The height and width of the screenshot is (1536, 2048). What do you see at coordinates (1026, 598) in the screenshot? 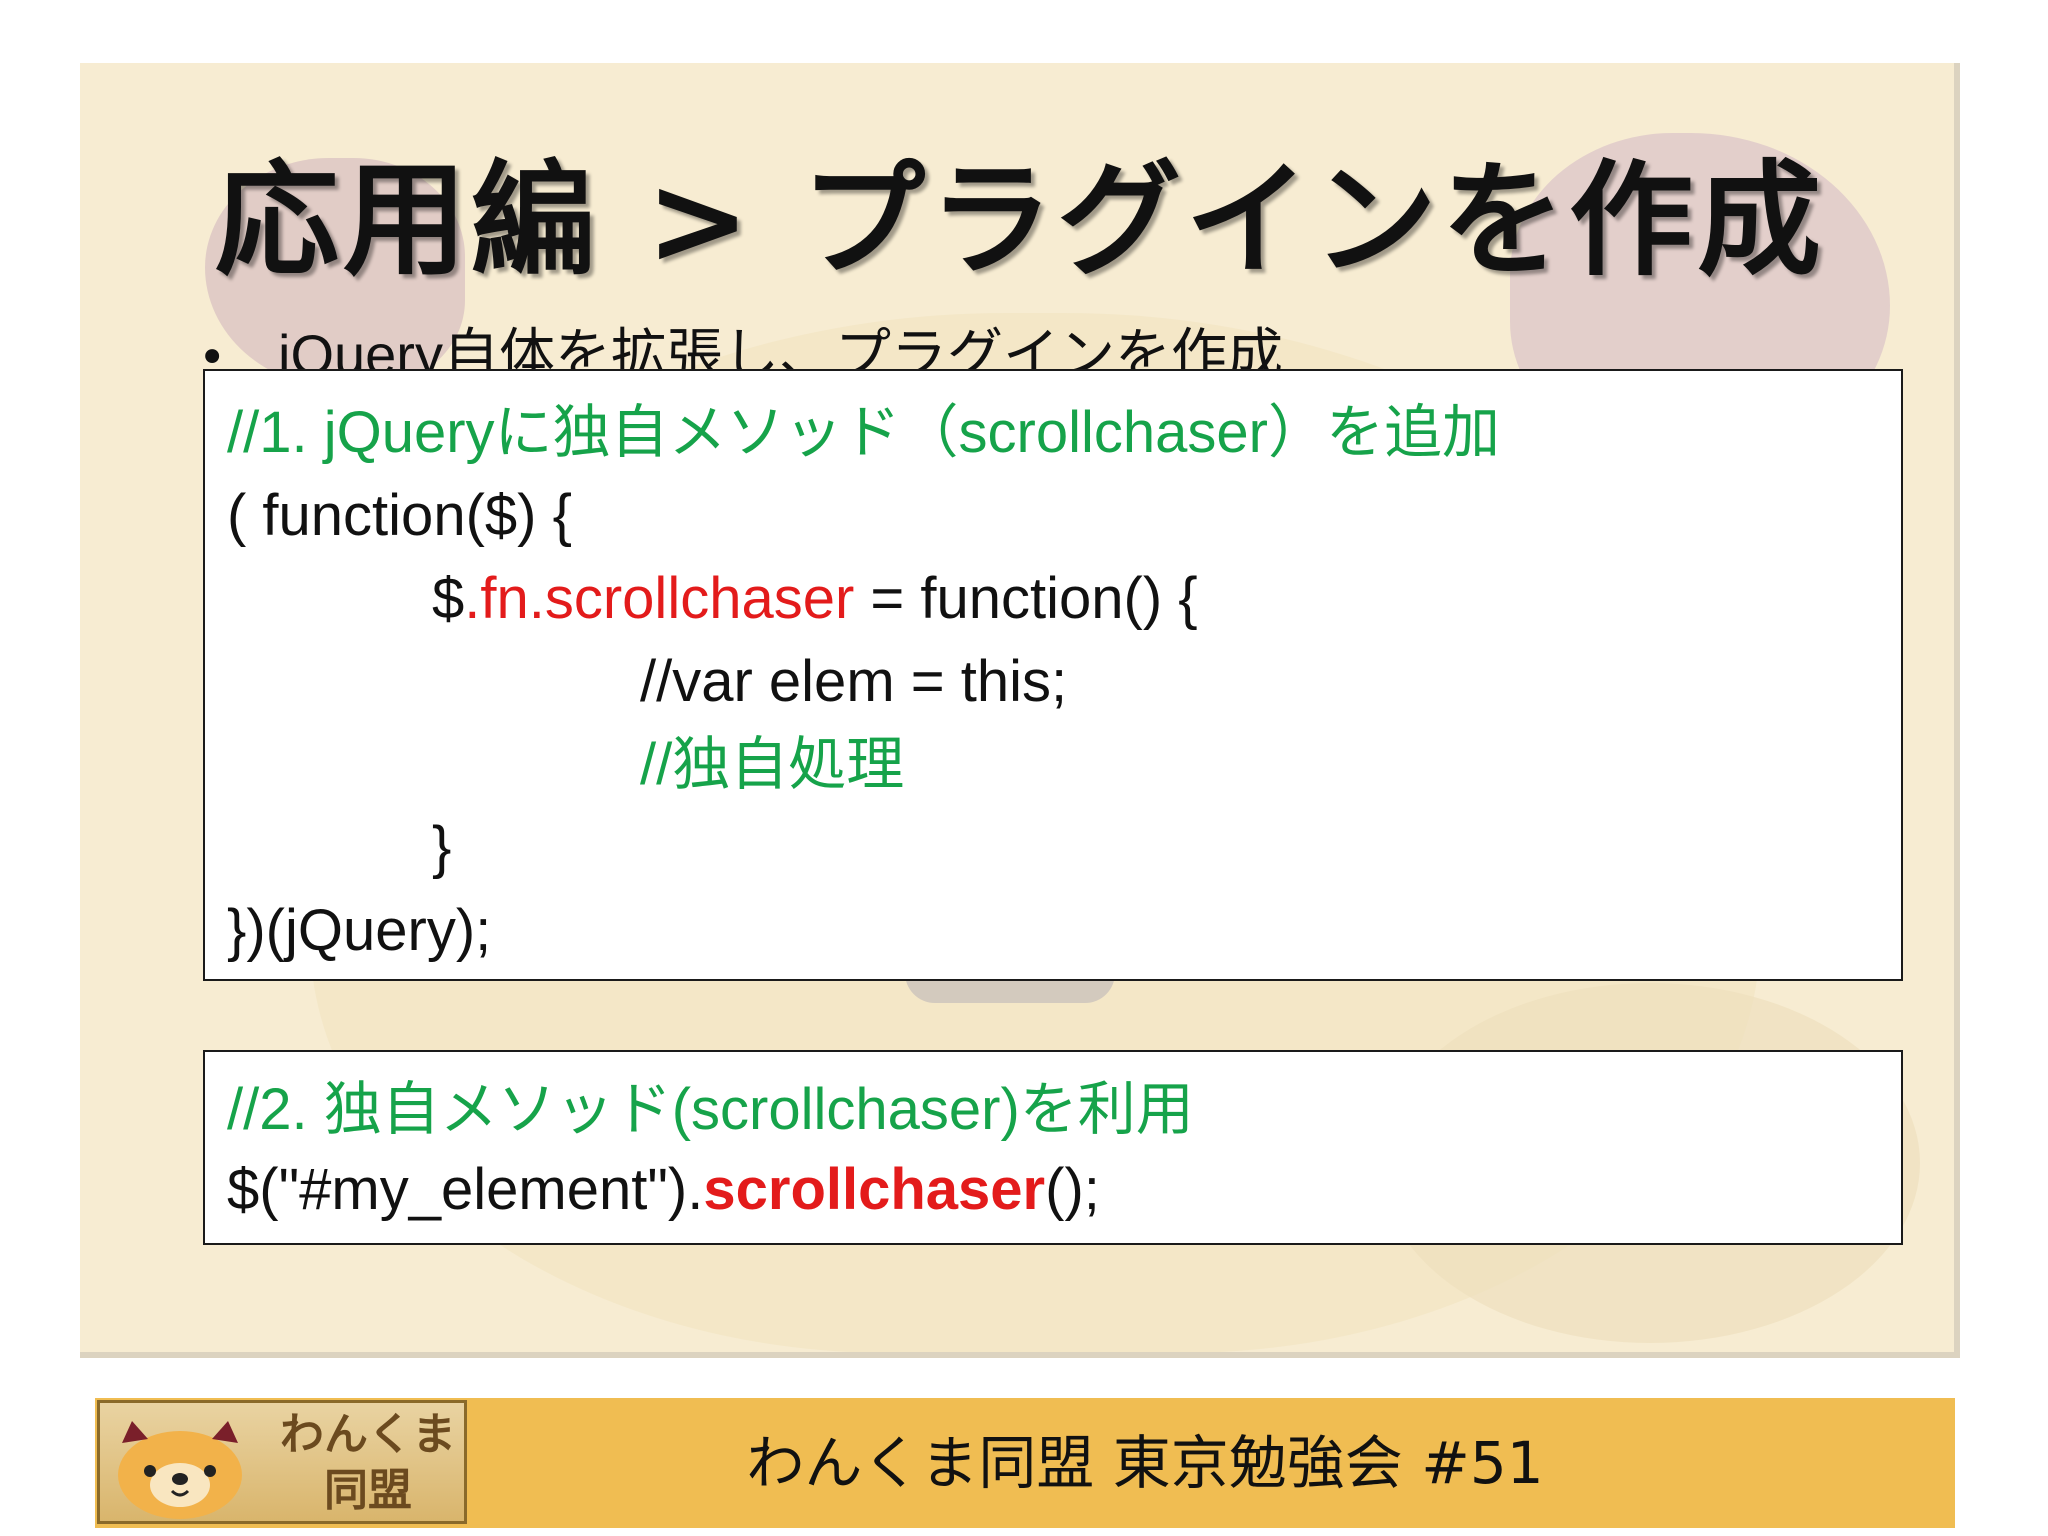
I see `code-token: = function() {` at bounding box center [1026, 598].